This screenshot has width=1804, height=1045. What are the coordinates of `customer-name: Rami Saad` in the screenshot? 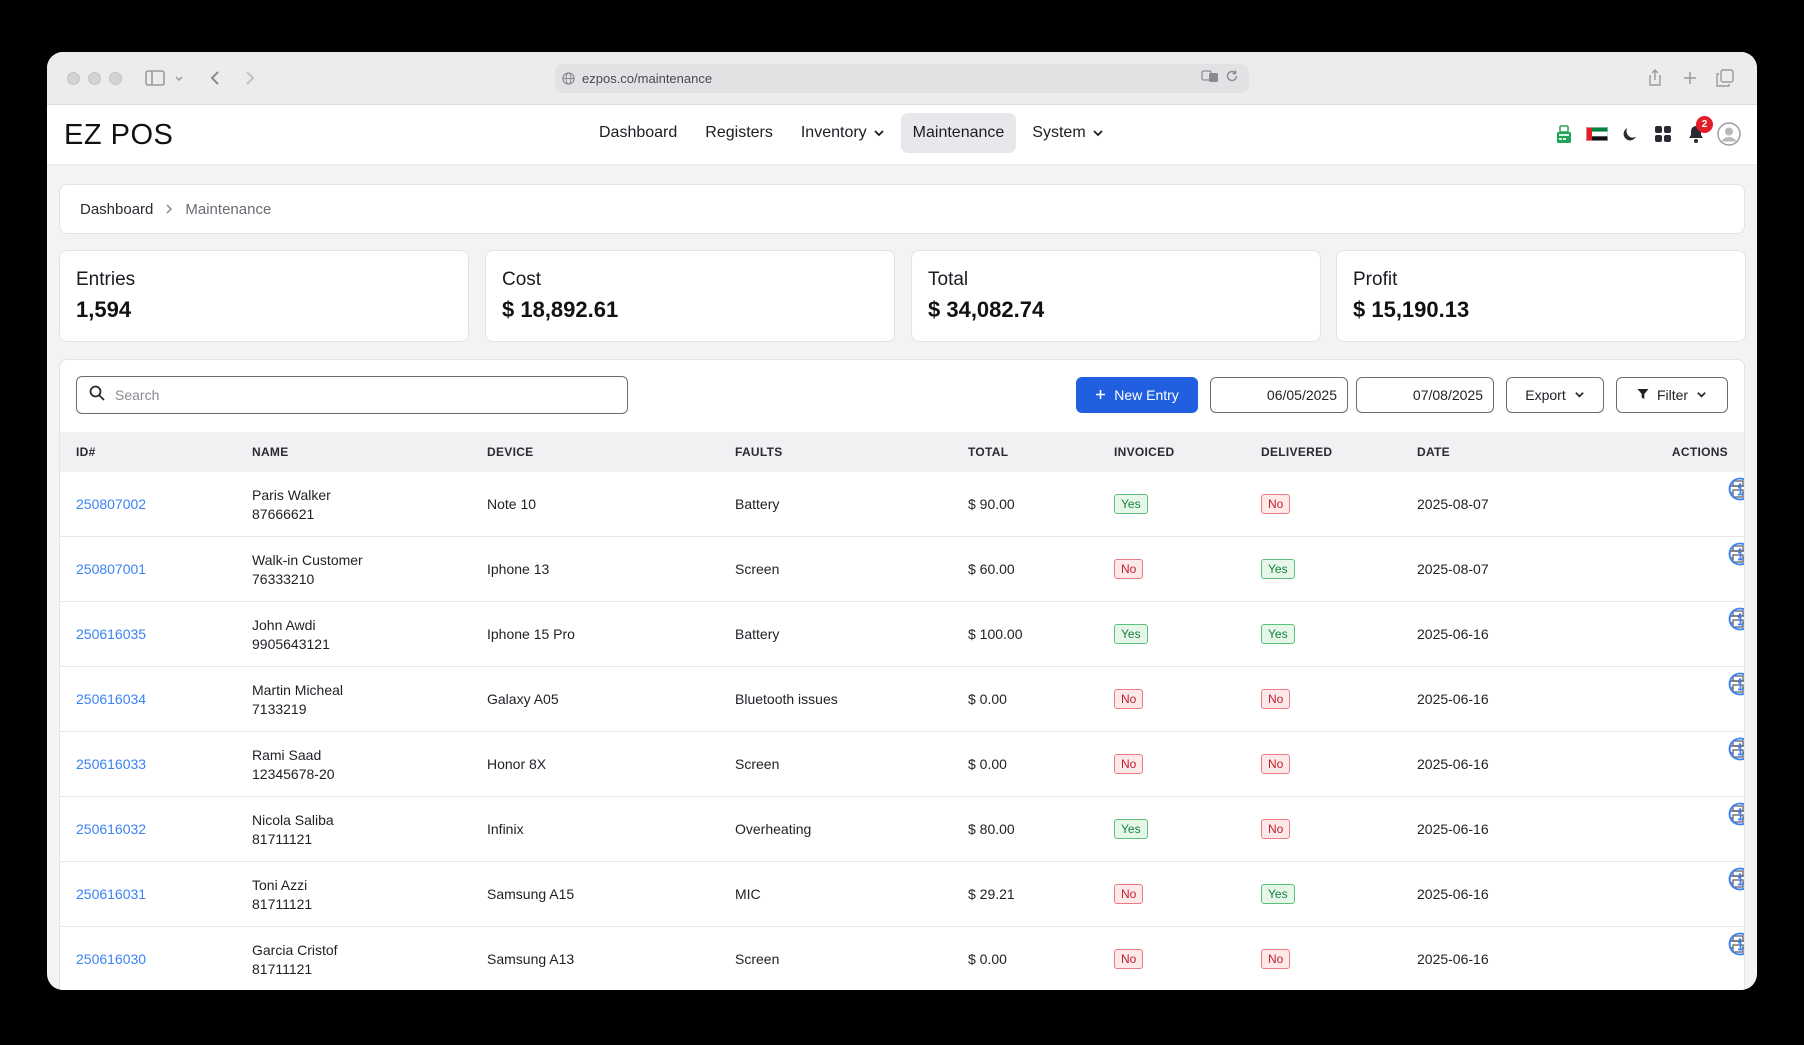 It's located at (287, 755).